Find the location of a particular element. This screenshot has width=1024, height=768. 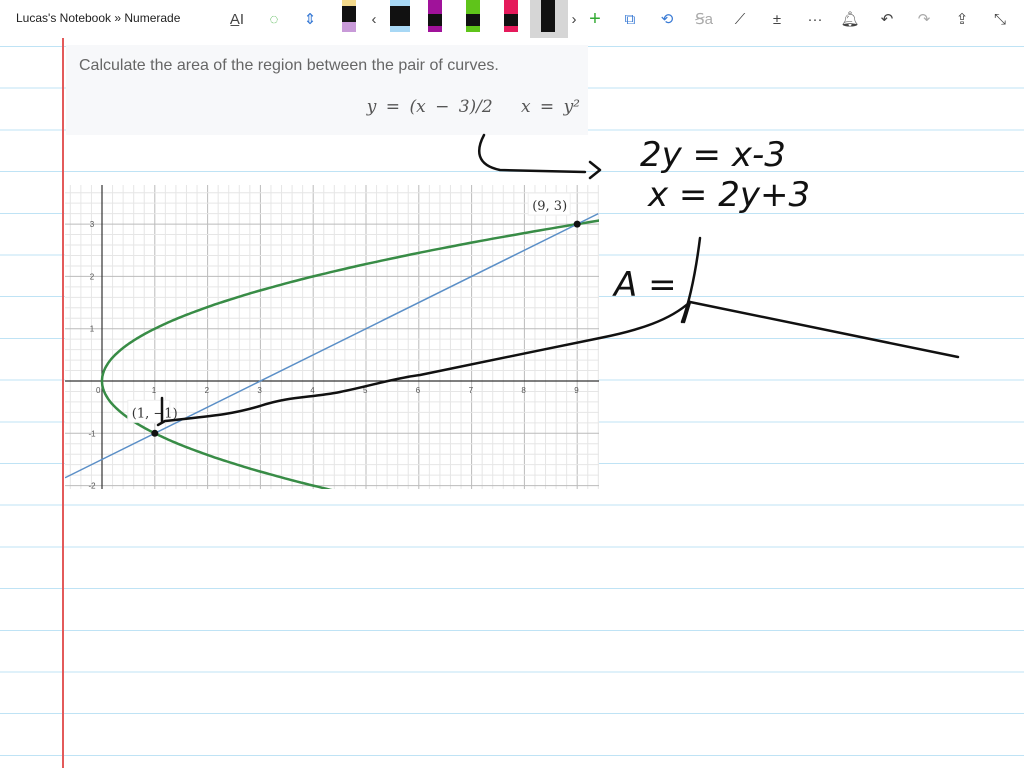

ink-arrow is located at coordinates (539, 156).